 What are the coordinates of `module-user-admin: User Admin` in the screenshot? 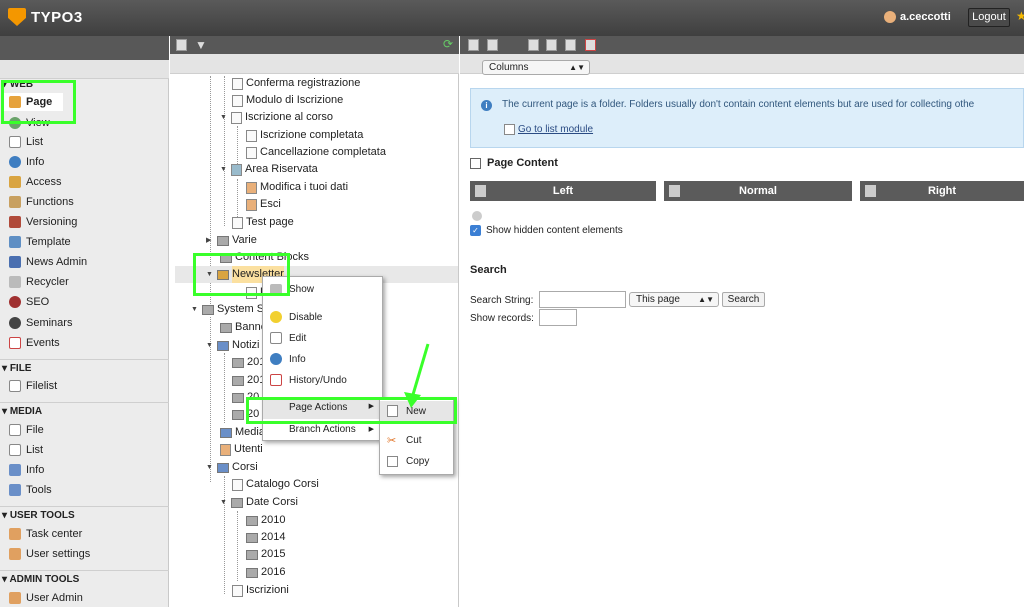 It's located at (46, 598).